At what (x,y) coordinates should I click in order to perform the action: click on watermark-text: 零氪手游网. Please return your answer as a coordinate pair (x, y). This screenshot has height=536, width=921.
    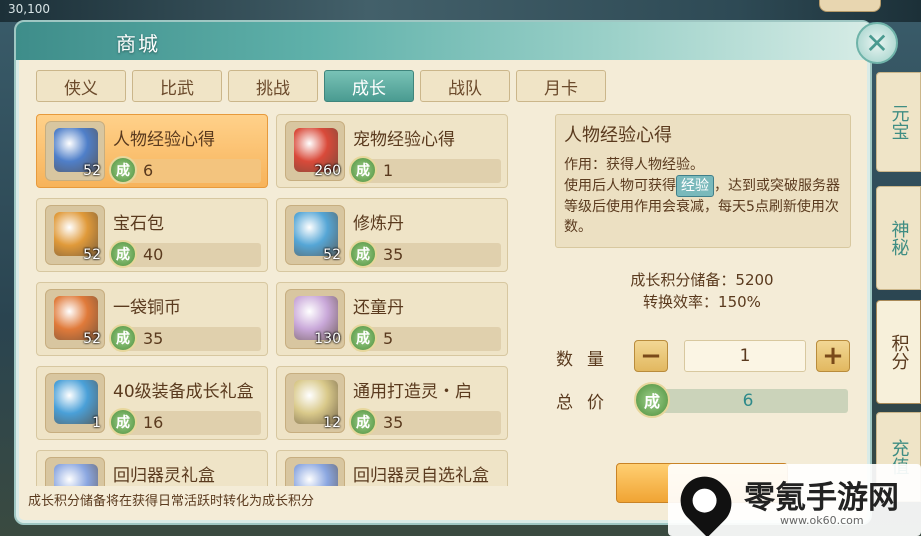
    Looking at the image, I should click on (821, 498).